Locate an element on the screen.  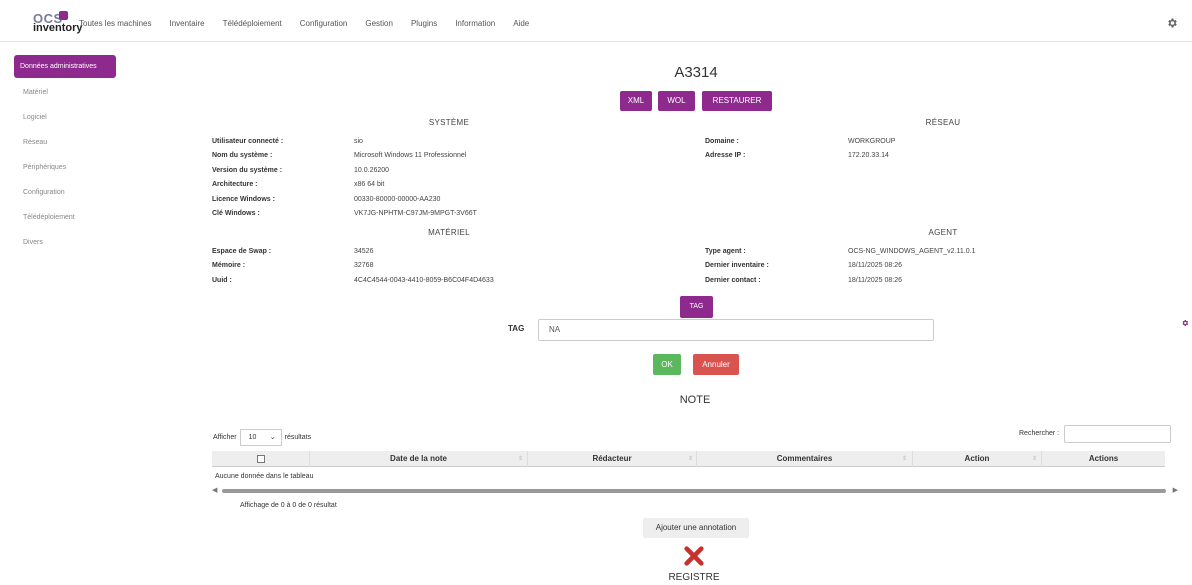
table-info: Affichage de 0 à 0 de 0 résultat is located at coordinates (288, 505).